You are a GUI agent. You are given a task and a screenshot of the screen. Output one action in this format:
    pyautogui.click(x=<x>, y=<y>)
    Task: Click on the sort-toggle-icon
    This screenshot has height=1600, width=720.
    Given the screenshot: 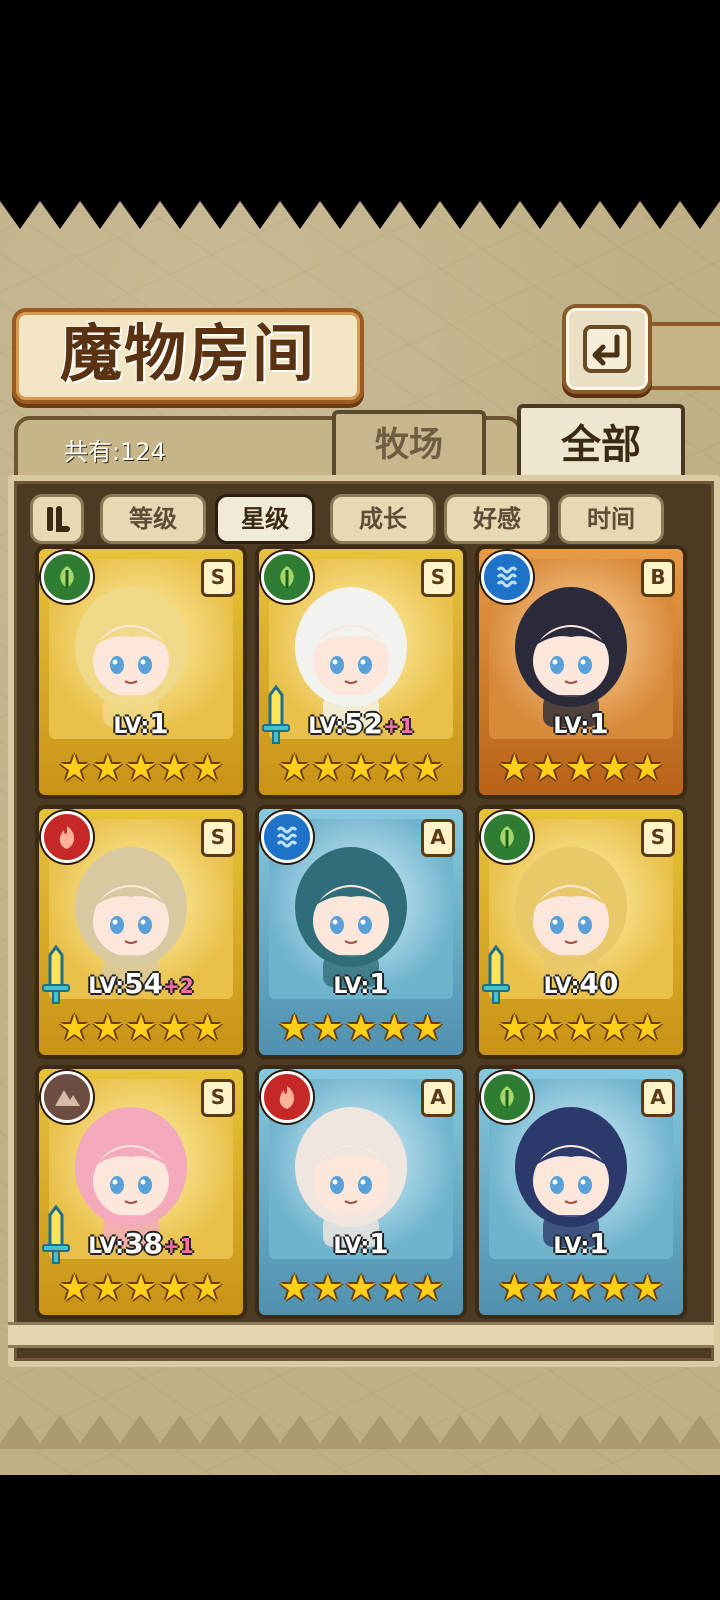 What is the action you would take?
    pyautogui.click(x=58, y=519)
    